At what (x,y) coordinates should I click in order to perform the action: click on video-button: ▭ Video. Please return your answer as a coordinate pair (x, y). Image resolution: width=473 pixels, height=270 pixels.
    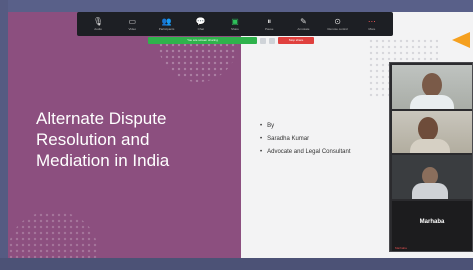
    Looking at the image, I should click on (132, 24).